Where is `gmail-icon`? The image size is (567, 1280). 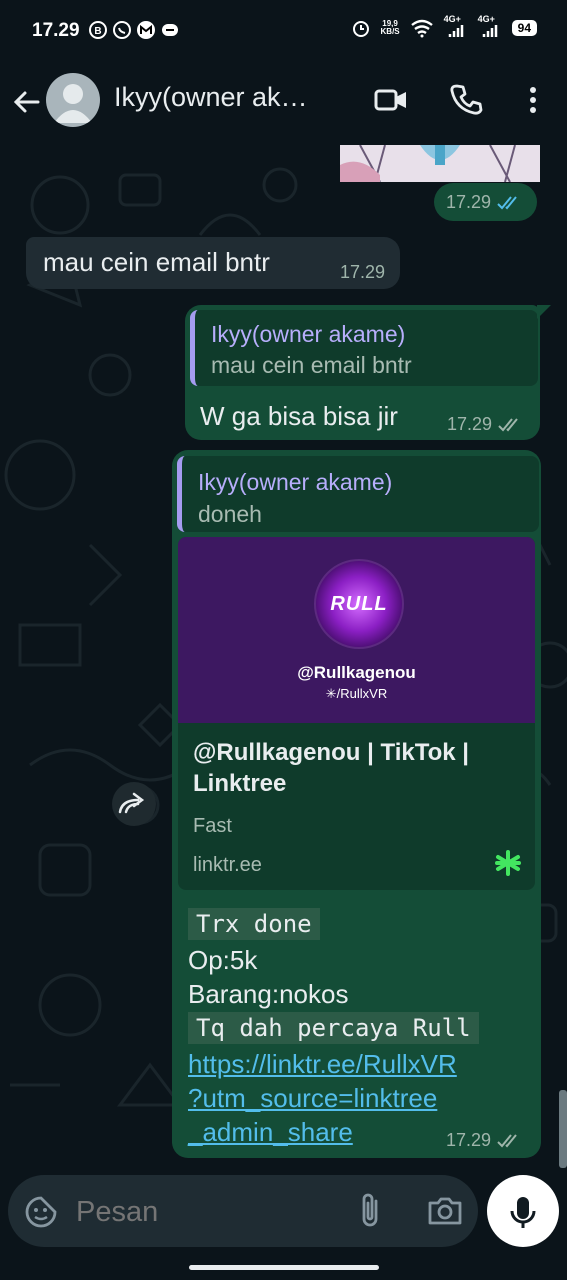
gmail-icon is located at coordinates (146, 30).